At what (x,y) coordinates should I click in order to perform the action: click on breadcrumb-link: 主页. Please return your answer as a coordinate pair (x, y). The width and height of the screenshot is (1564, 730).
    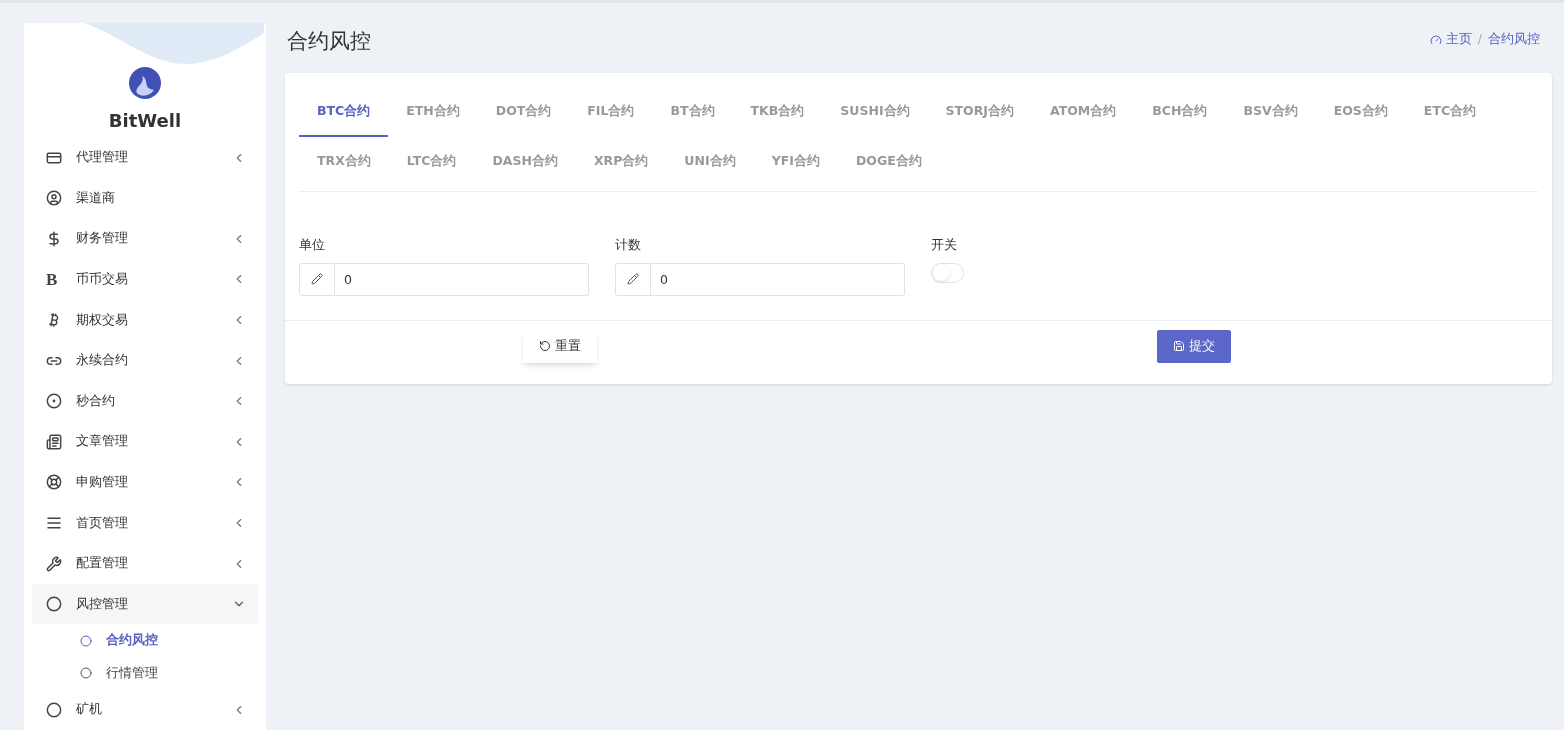
    Looking at the image, I should click on (1450, 39).